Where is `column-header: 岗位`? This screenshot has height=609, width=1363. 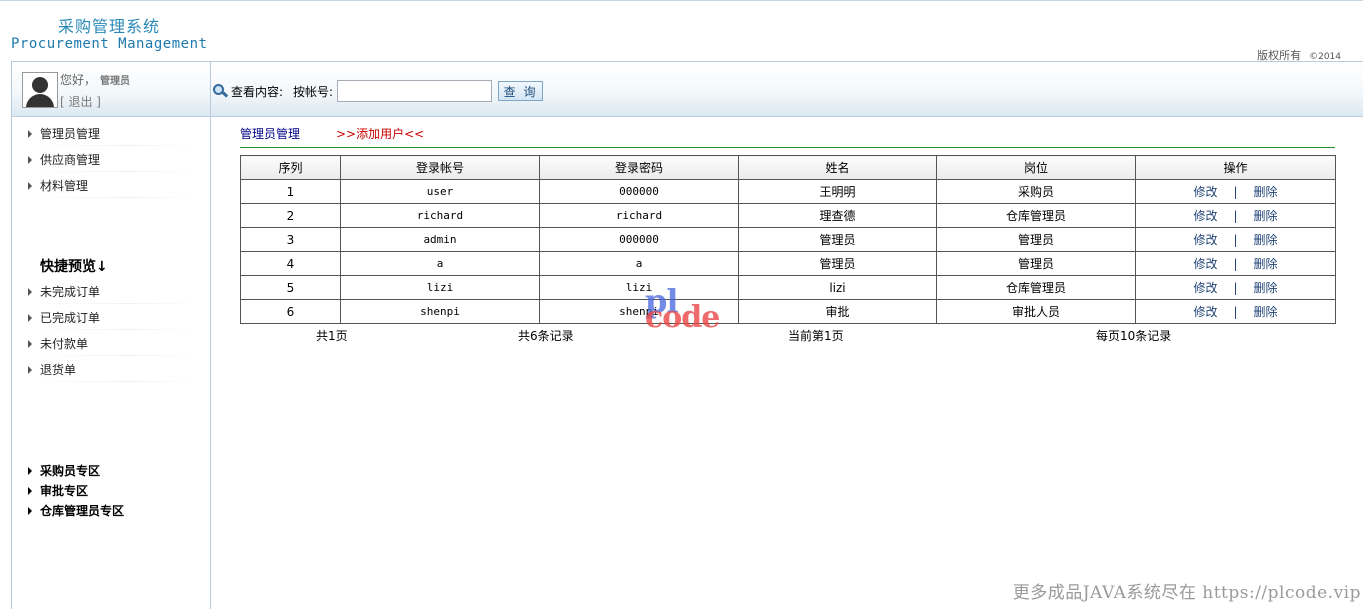 column-header: 岗位 is located at coordinates (1036, 167).